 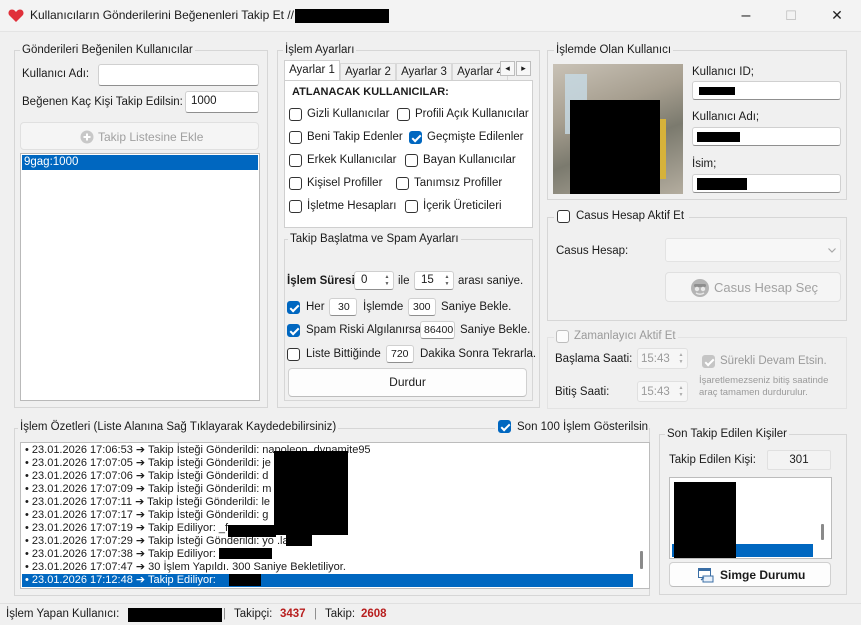 I want to click on process-settings-title: İşlem Ayarları, so click(x=320, y=50).